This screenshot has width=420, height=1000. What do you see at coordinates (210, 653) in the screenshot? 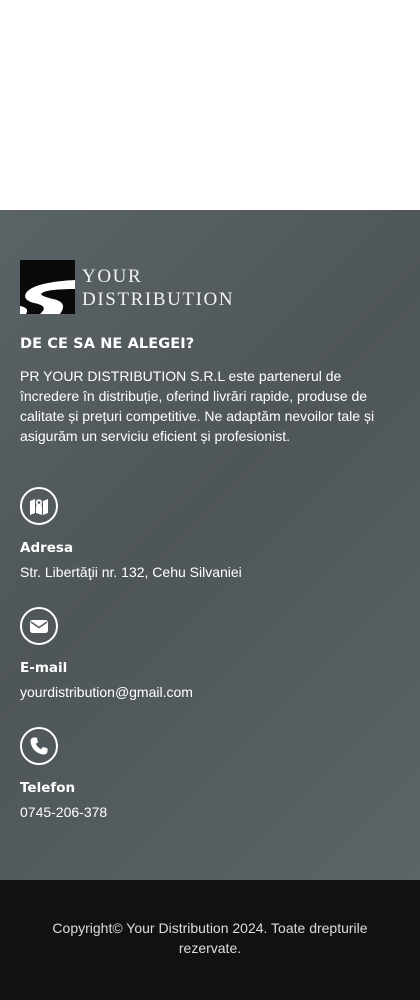
I see `contact-email: E-mail yourdistribution@gmail.com` at bounding box center [210, 653].